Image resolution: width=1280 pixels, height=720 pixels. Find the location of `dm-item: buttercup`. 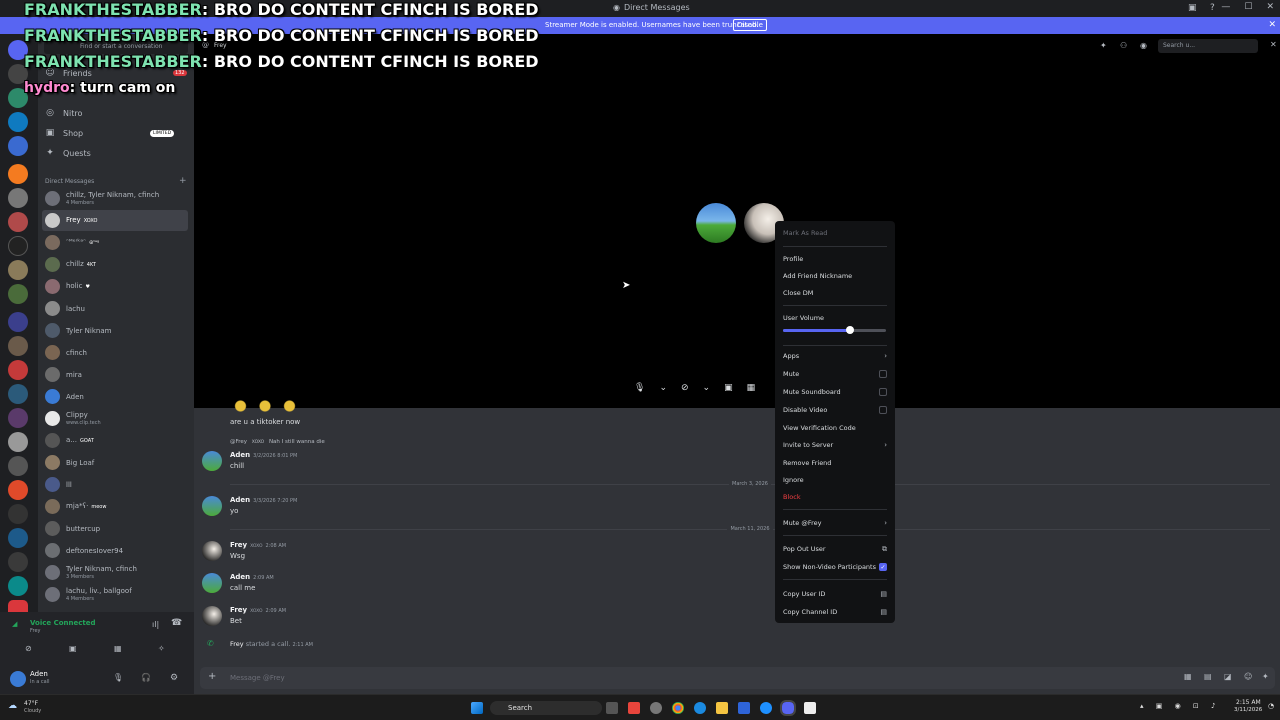

dm-item: buttercup is located at coordinates (115, 528).